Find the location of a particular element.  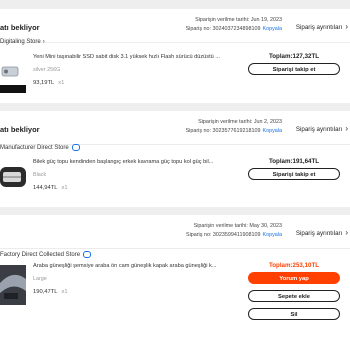

product-price: 190,47TL x1 is located at coordinates (50, 292).